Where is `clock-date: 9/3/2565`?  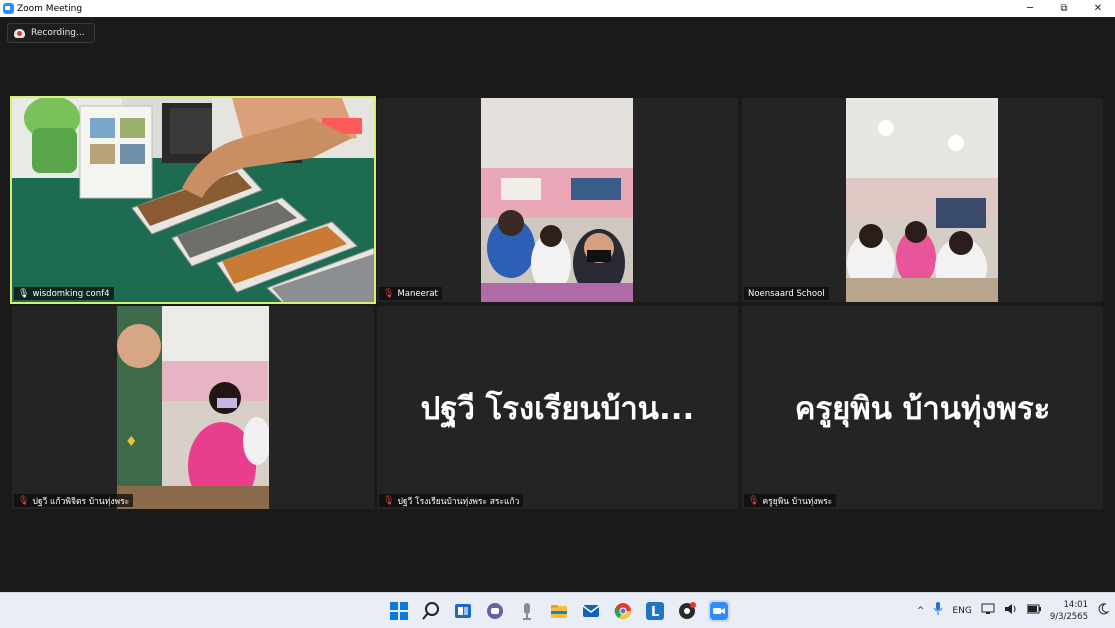
clock-date: 9/3/2565 is located at coordinates (1068, 616).